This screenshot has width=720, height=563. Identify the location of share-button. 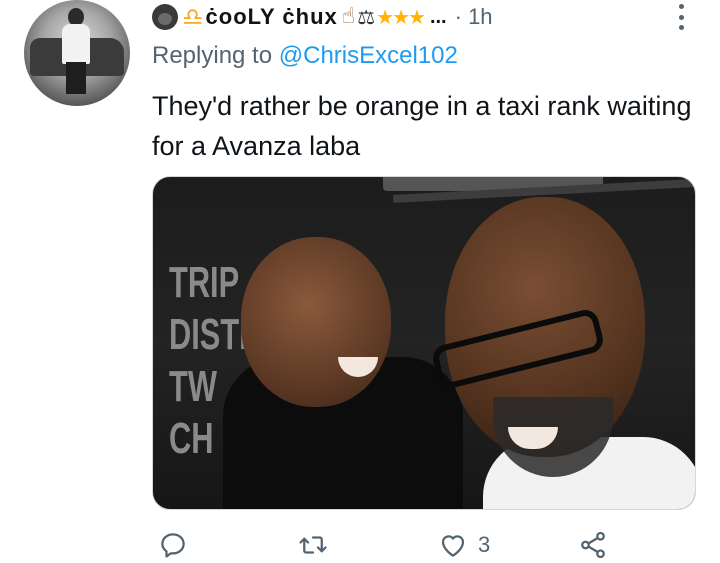
(593, 545).